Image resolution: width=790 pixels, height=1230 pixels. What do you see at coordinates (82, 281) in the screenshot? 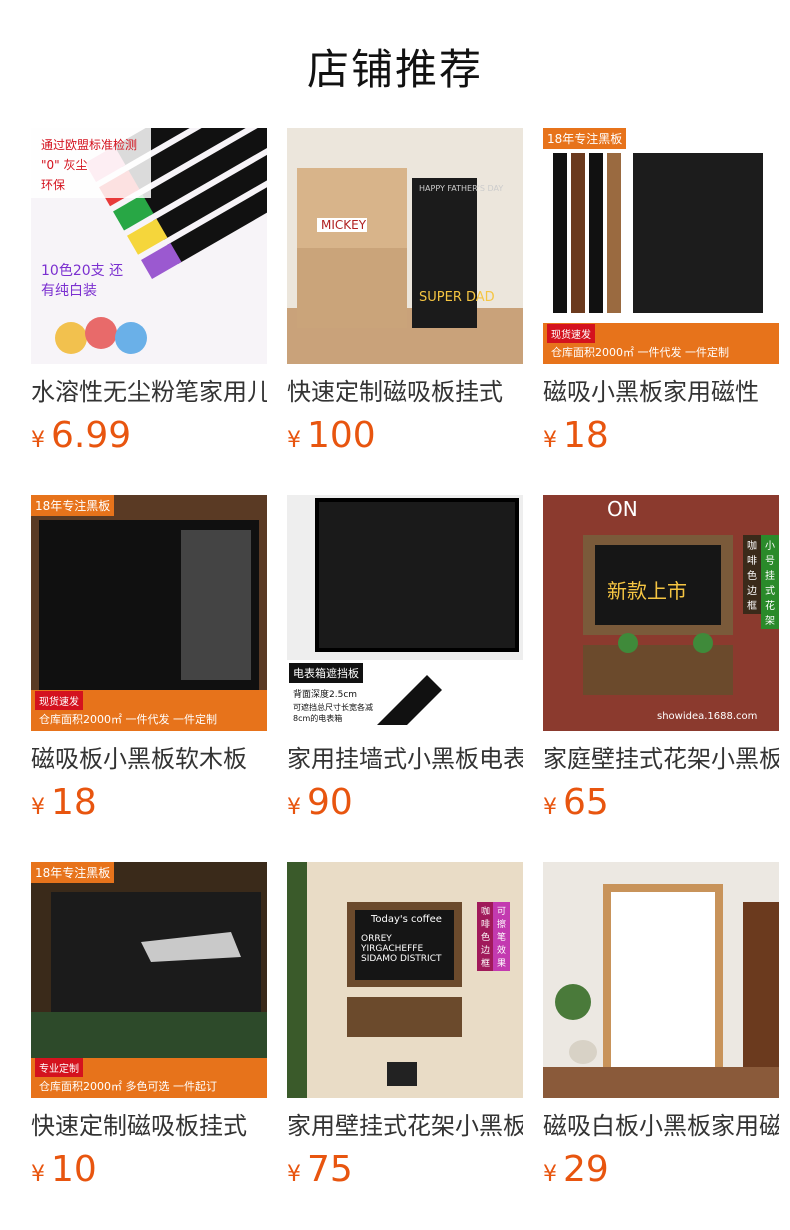
I see `thumb-caption: 10色20支 还有纯白装` at bounding box center [82, 281].